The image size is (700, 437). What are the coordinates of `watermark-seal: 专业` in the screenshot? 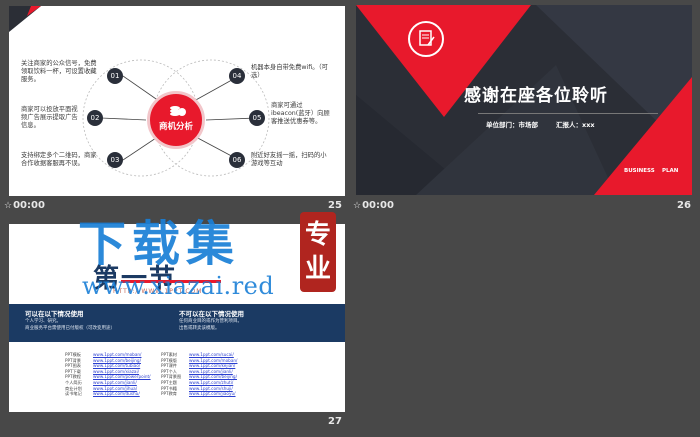 It's located at (318, 252).